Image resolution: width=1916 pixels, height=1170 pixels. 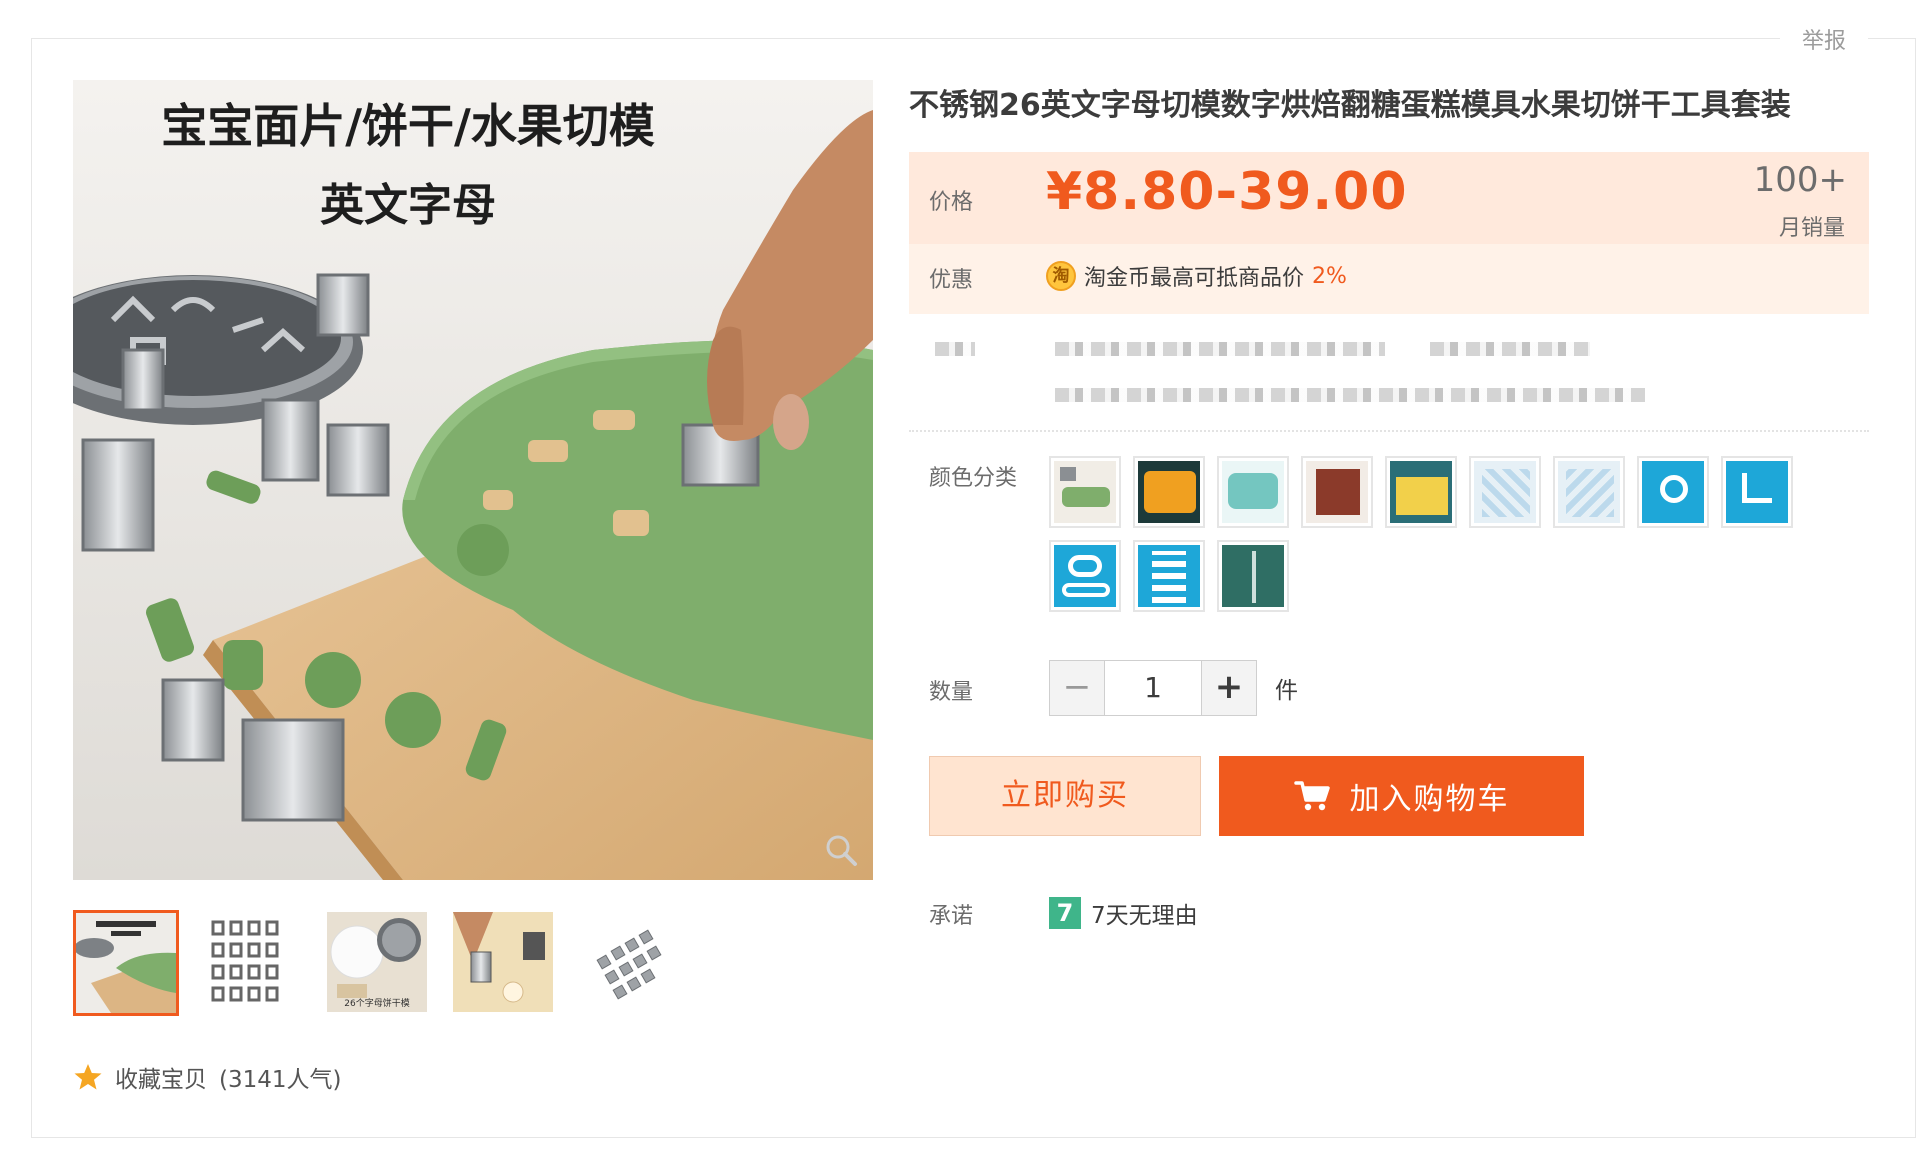 What do you see at coordinates (1395, 373) in the screenshot?
I see `blurred-info` at bounding box center [1395, 373].